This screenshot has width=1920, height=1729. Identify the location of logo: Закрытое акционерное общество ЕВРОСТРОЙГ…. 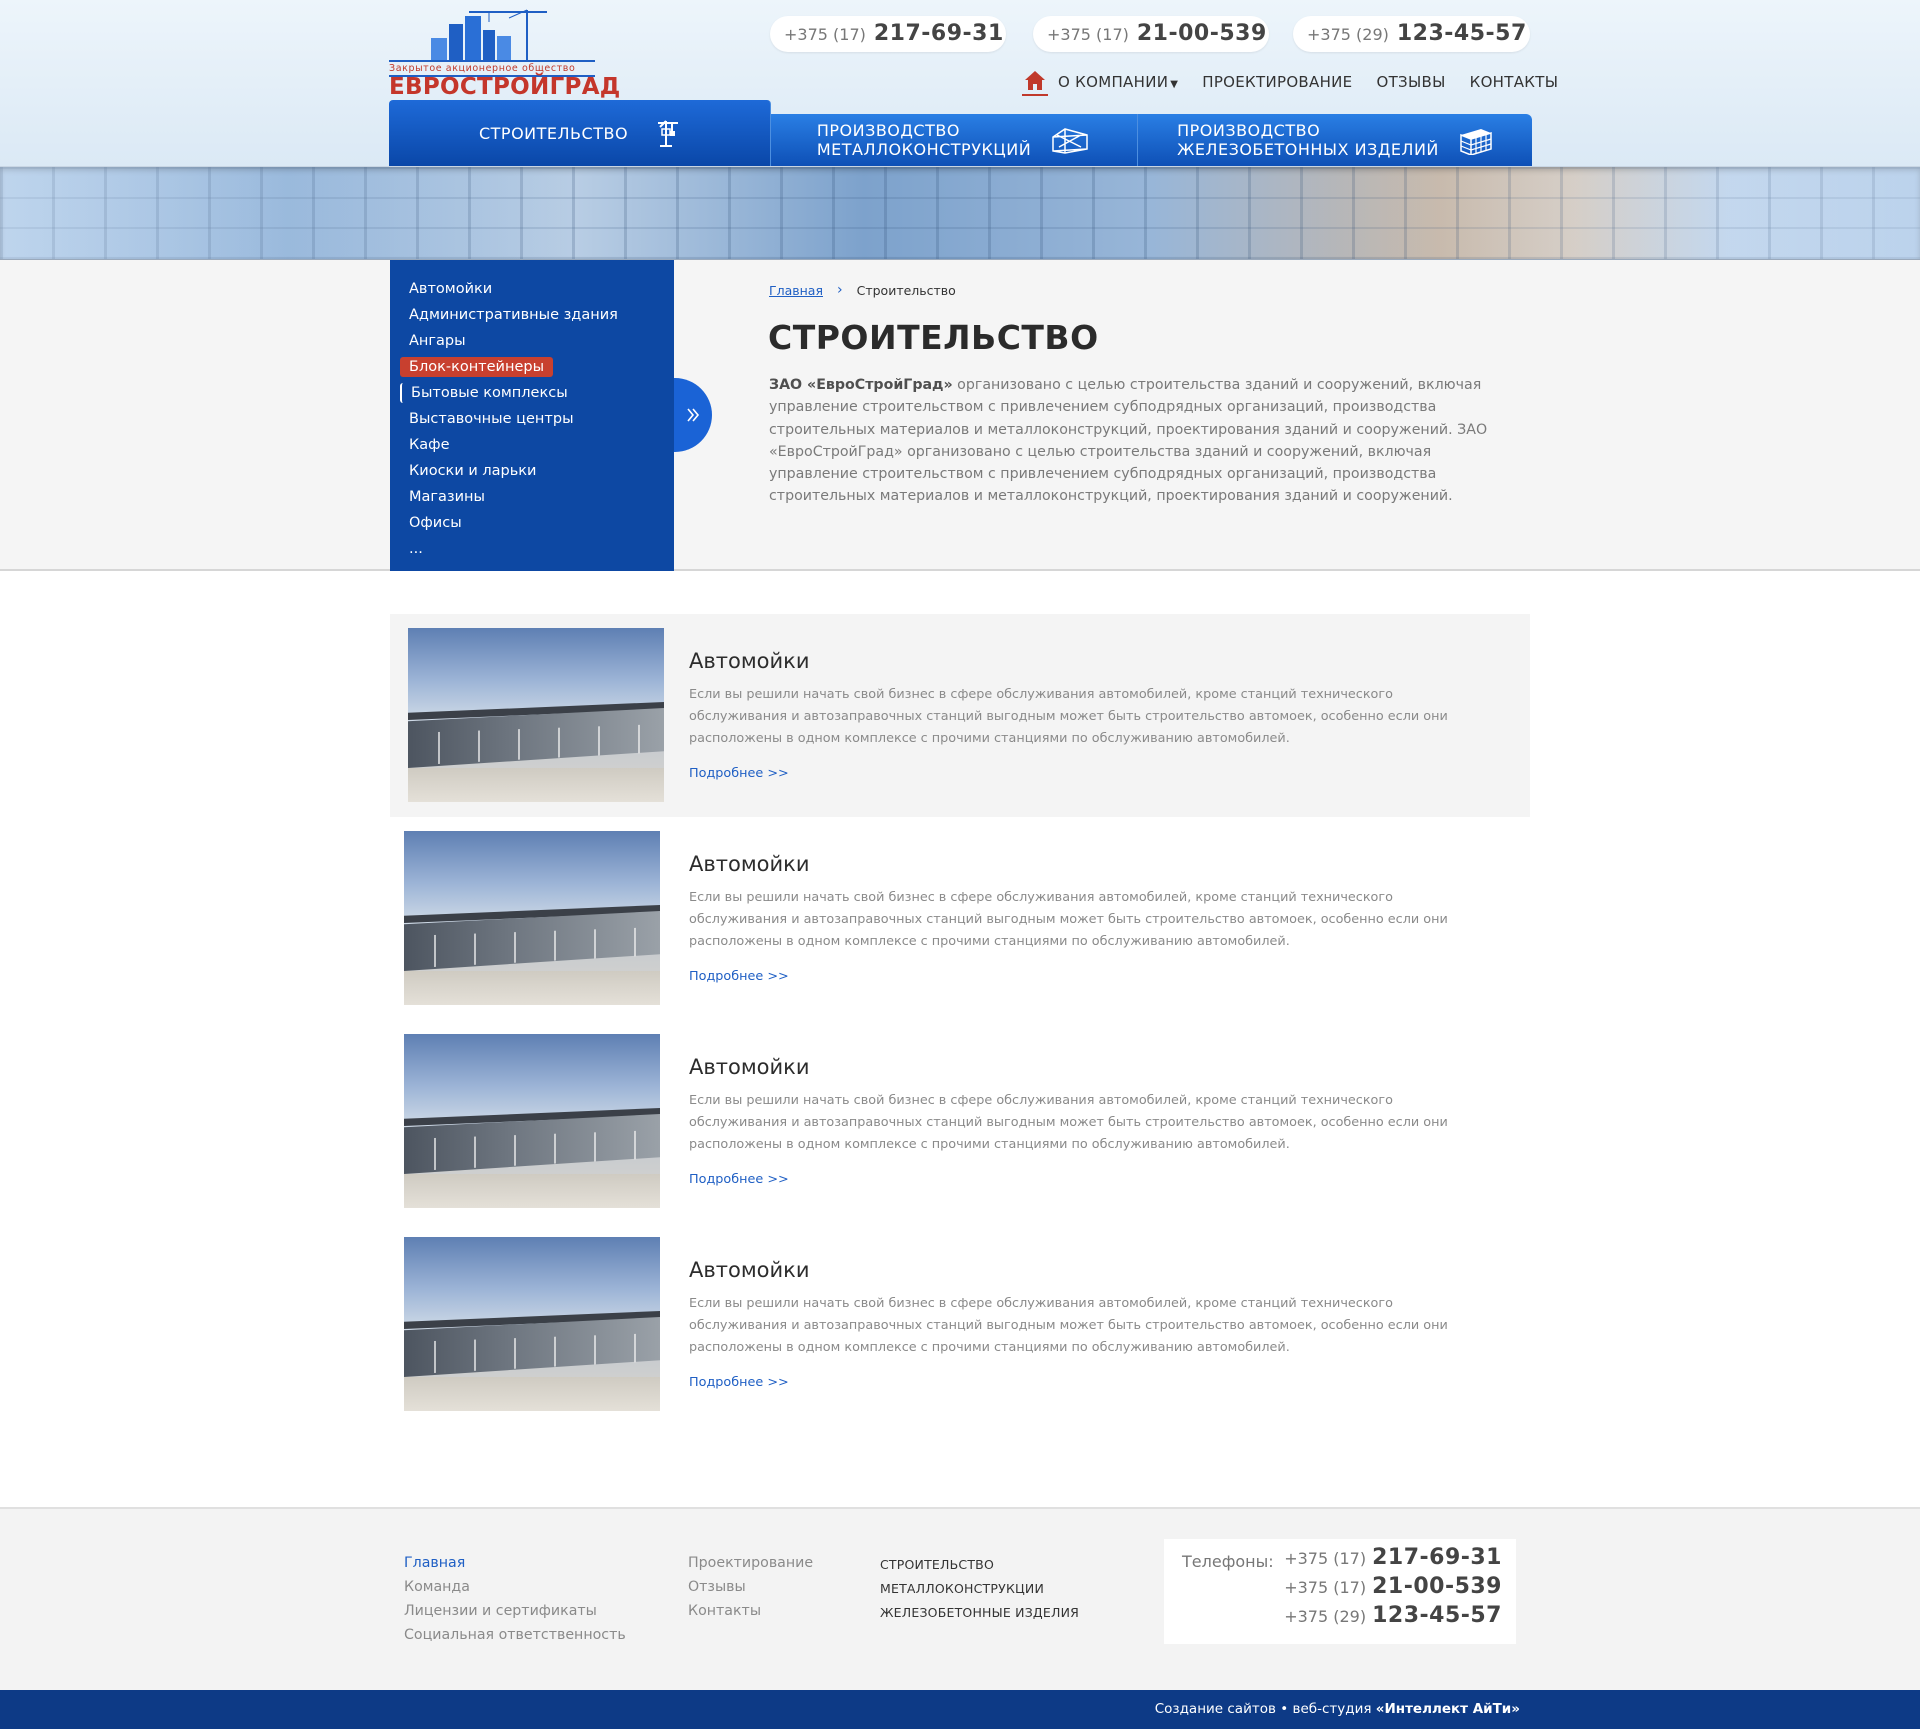
(504, 52).